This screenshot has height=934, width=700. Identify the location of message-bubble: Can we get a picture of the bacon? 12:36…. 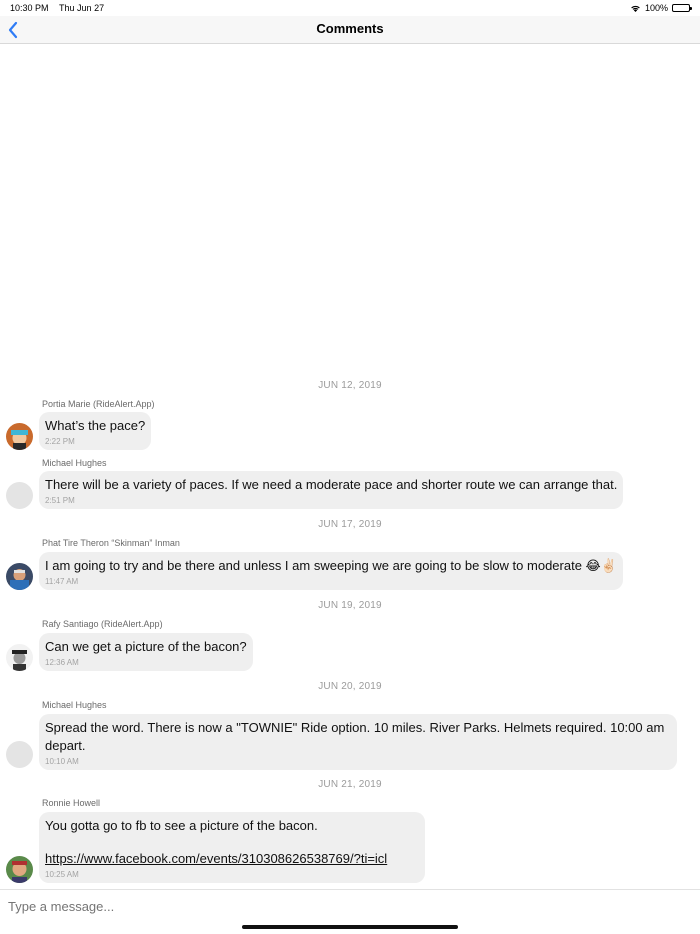
(146, 652).